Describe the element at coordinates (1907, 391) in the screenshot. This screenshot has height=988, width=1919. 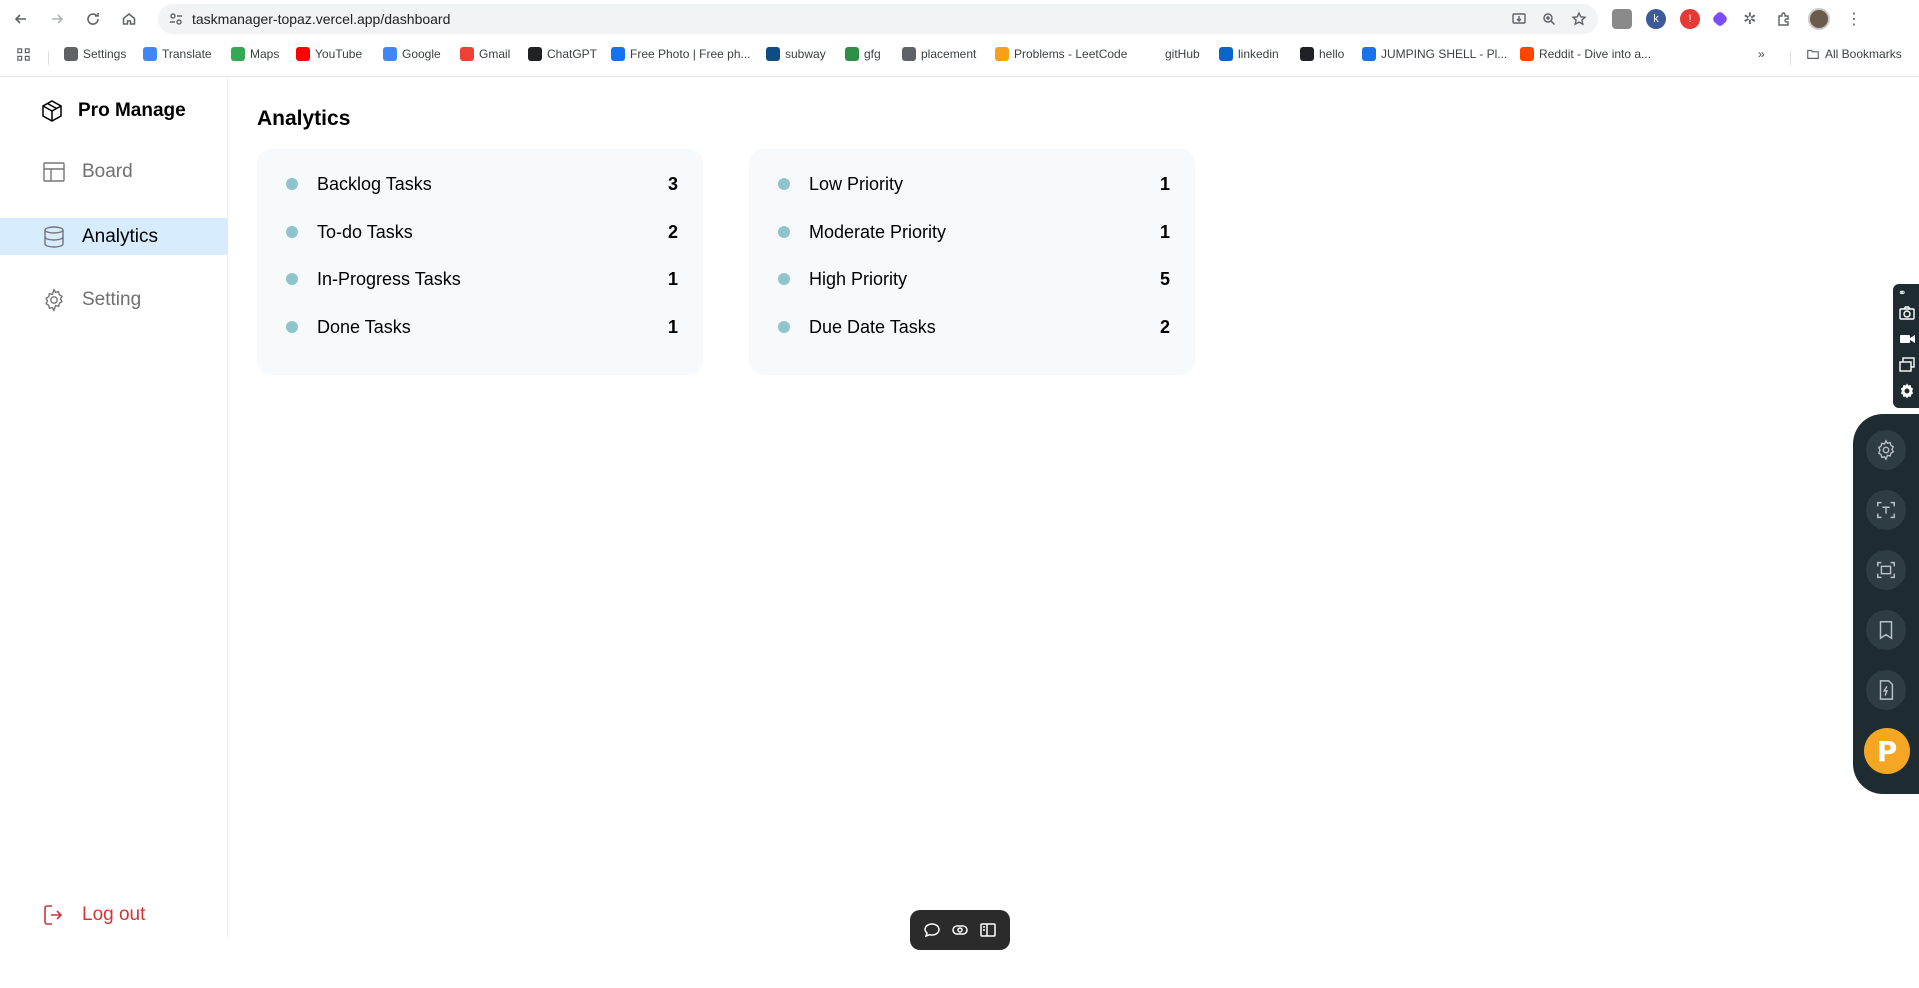
I see `gear-icon` at that location.